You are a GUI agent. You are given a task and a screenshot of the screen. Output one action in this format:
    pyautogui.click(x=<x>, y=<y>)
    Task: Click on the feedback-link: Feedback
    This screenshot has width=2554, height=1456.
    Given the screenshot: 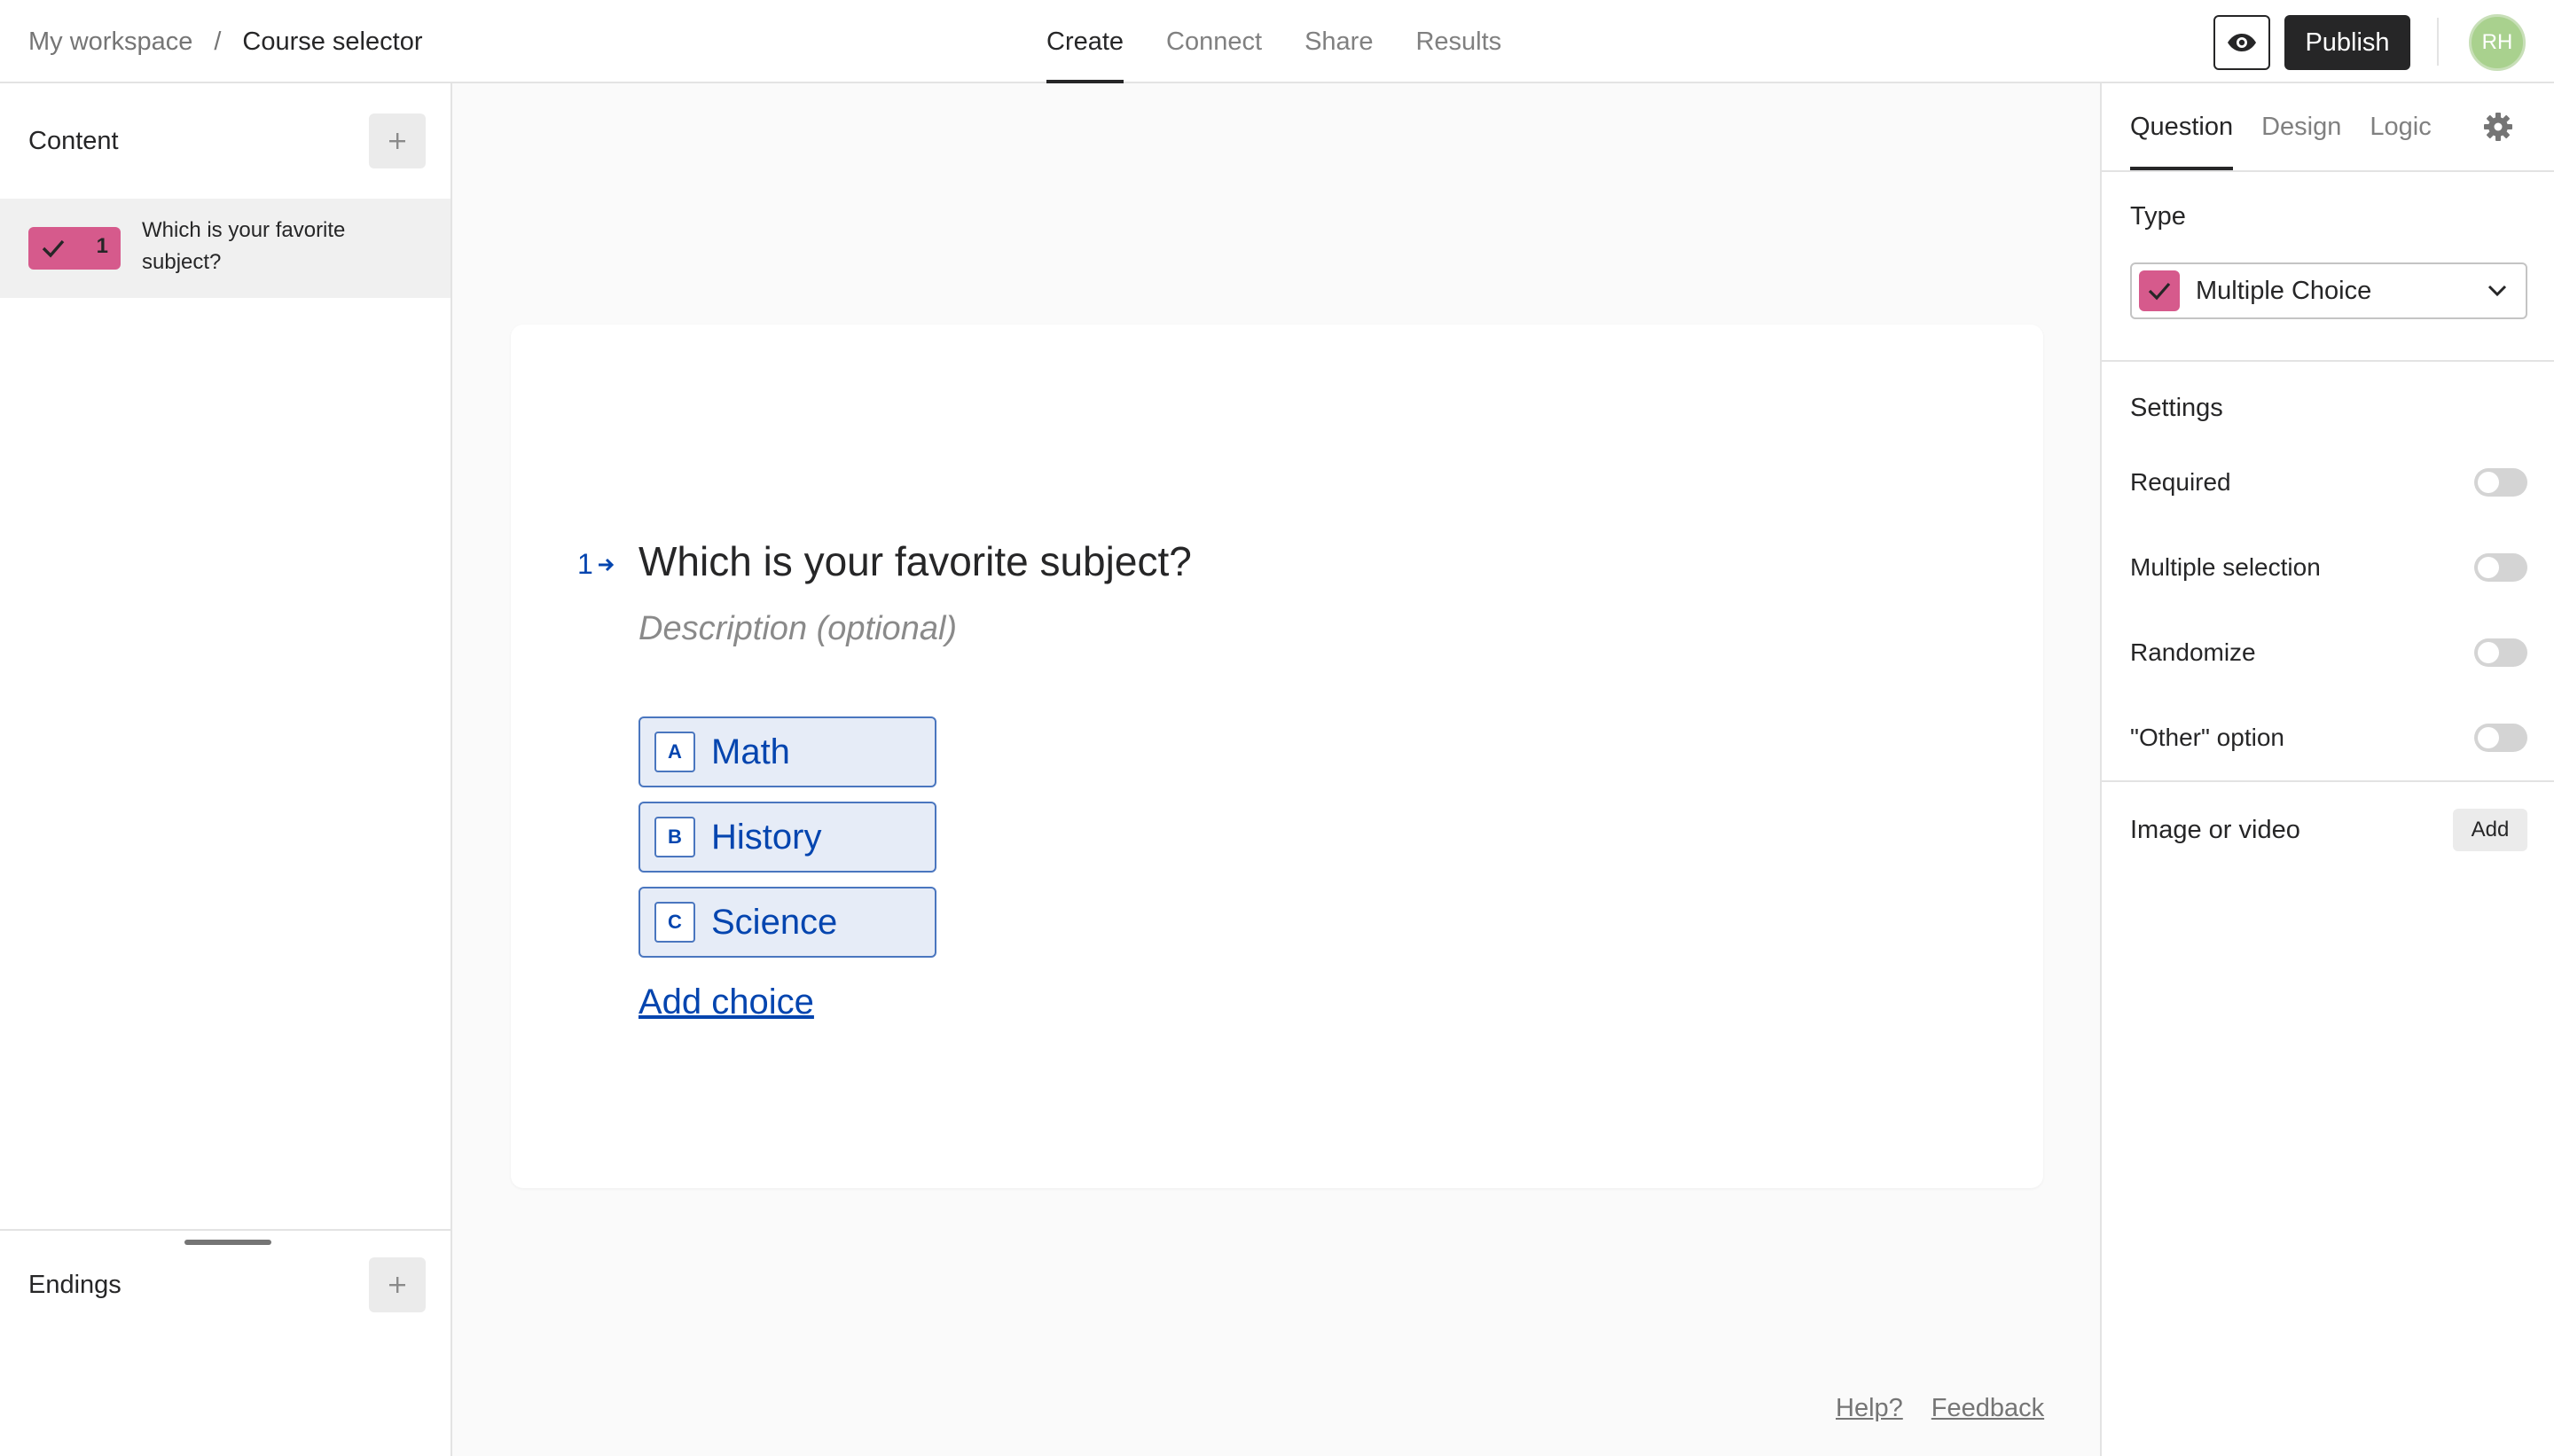 What is the action you would take?
    pyautogui.click(x=1987, y=1408)
    